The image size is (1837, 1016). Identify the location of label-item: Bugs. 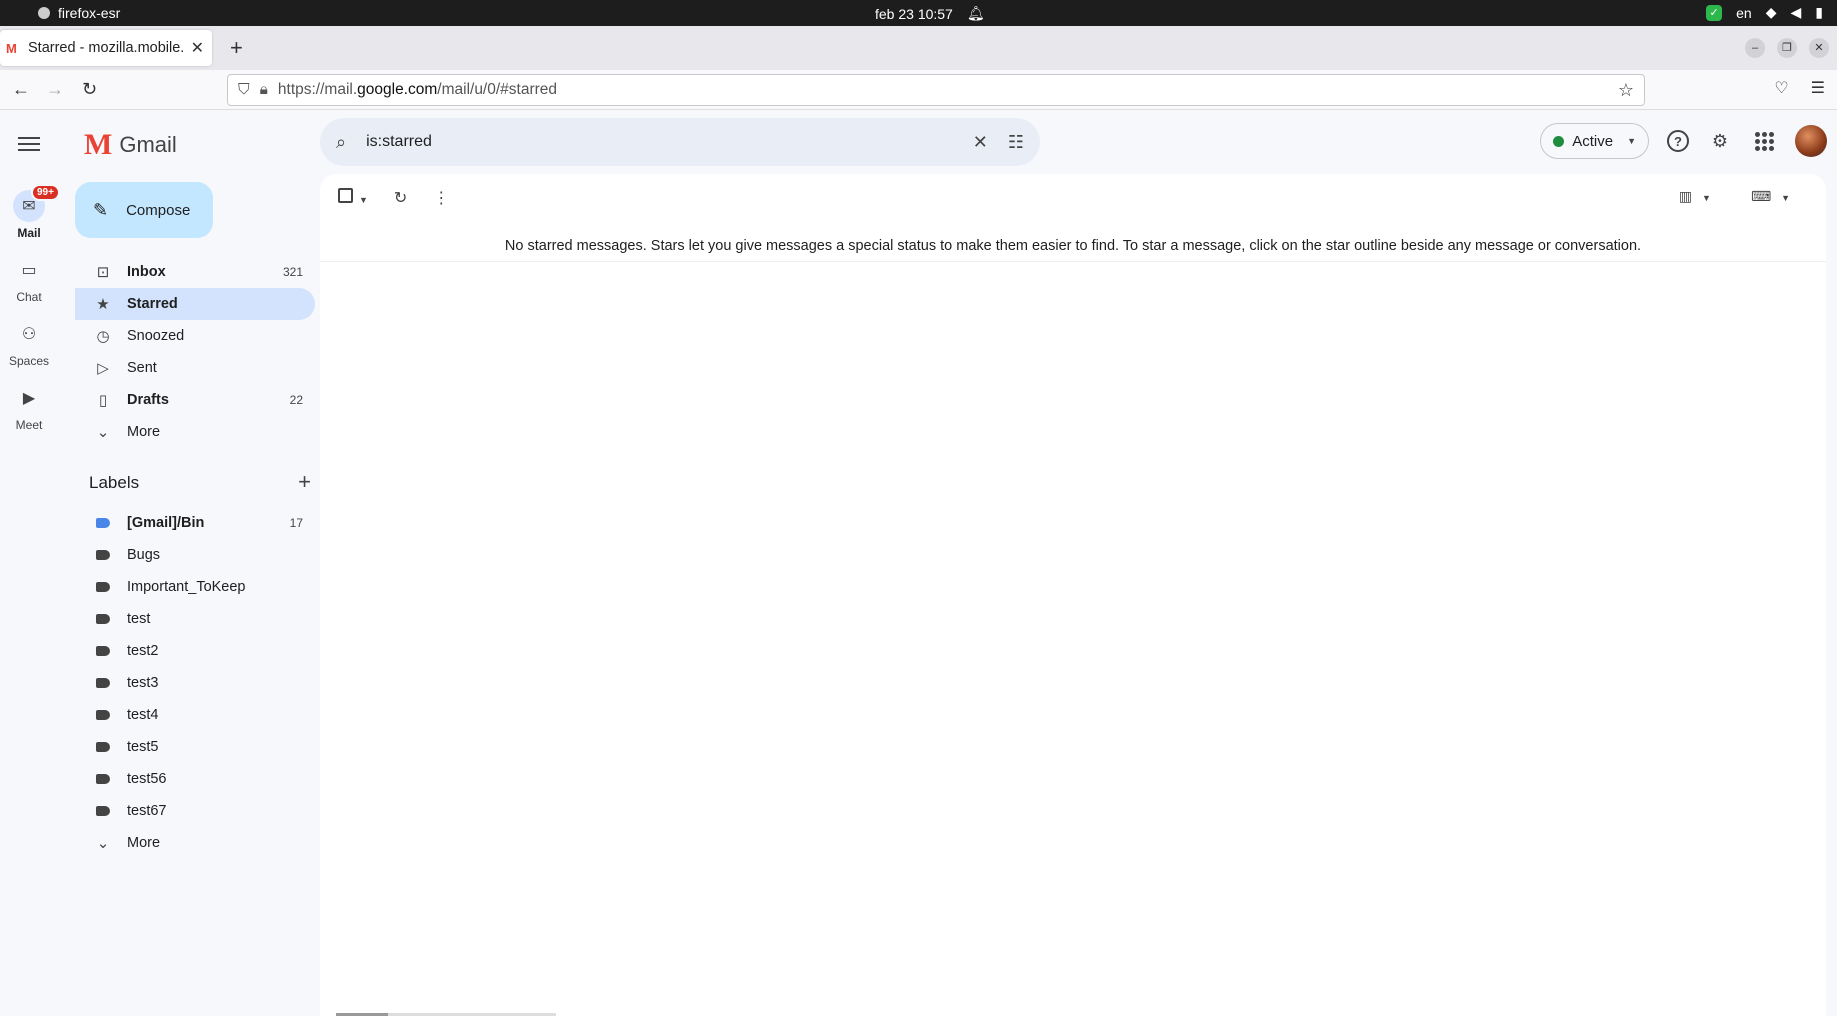
(195, 555).